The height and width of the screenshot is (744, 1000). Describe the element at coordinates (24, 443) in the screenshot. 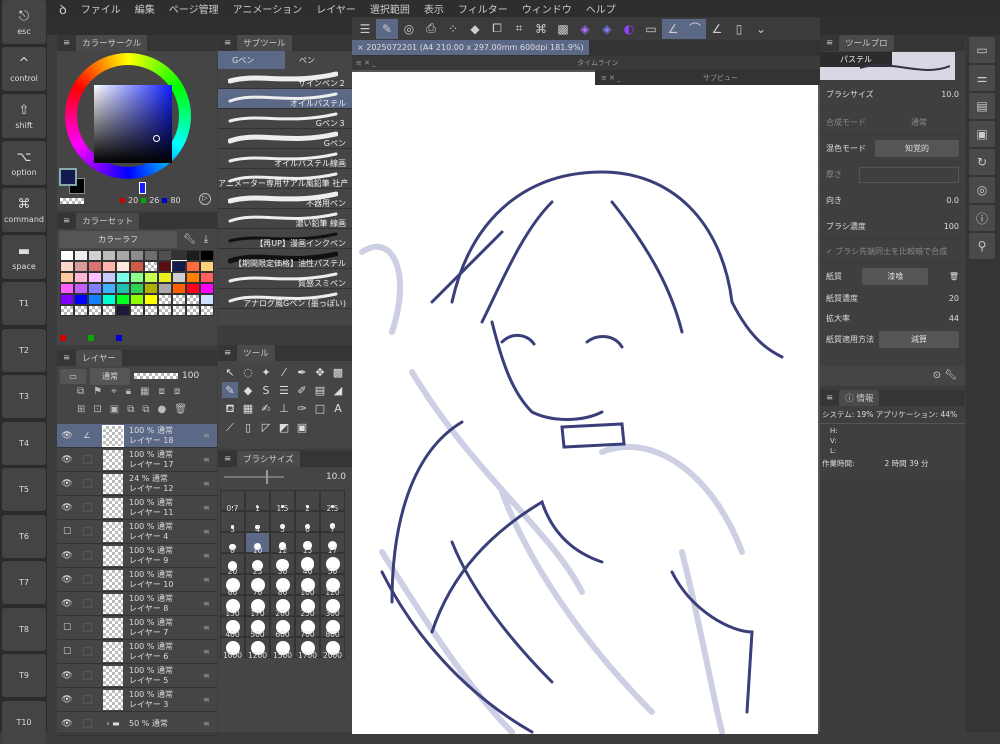

I see `key-T4: T4` at that location.